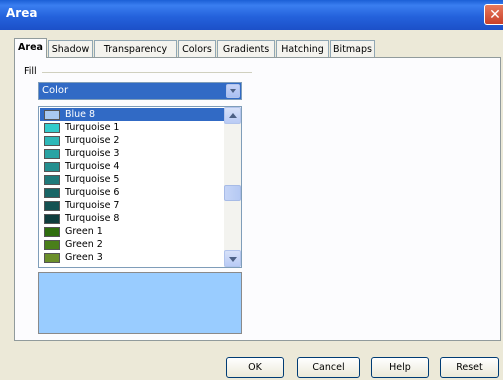  I want to click on color-name: Turquoise 4, so click(92, 166).